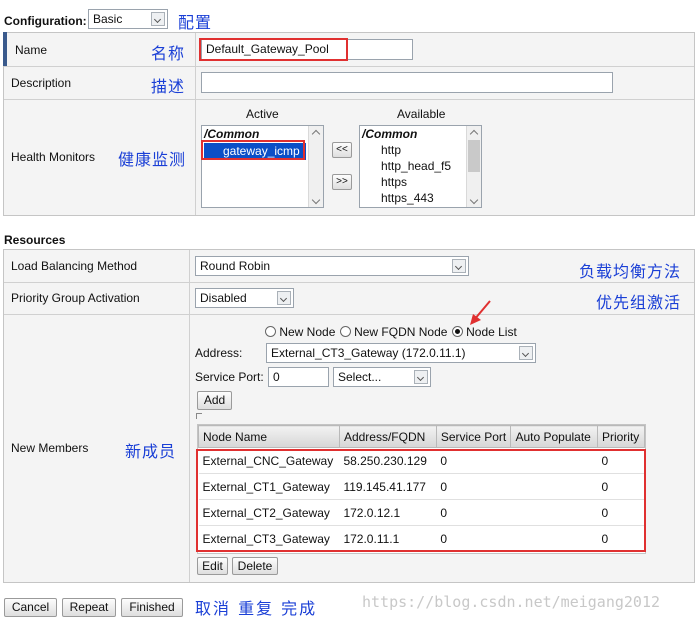 The height and width of the screenshot is (621, 700). Describe the element at coordinates (474, 156) in the screenshot. I see `scroll-thumb` at that location.